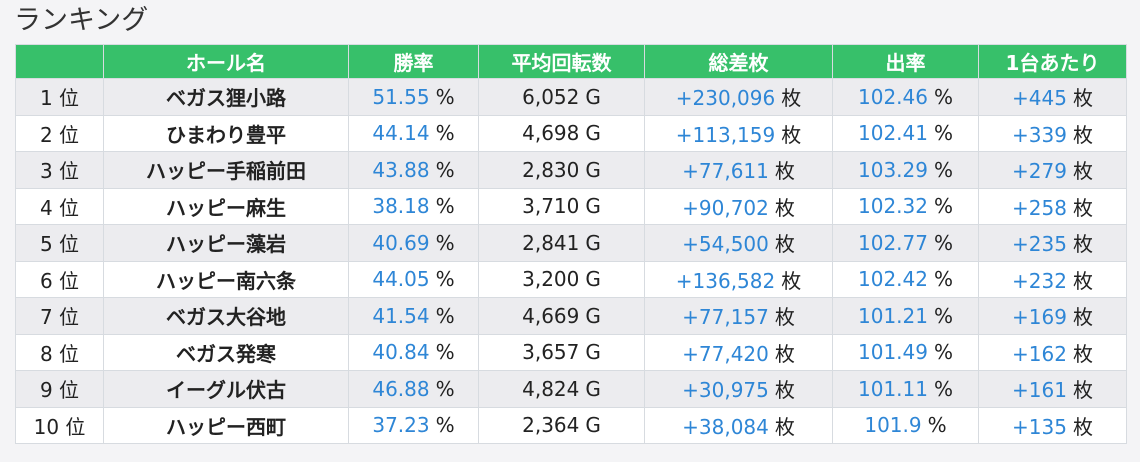 The height and width of the screenshot is (462, 1140). I want to click on payout-rate-value: 101.9, so click(893, 425).